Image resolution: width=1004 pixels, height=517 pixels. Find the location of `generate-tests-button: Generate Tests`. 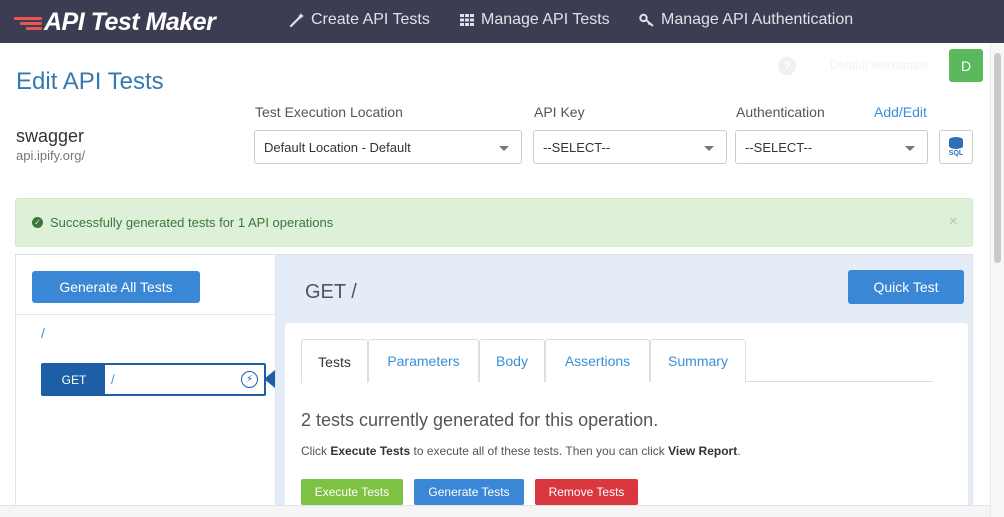

generate-tests-button: Generate Tests is located at coordinates (469, 492).